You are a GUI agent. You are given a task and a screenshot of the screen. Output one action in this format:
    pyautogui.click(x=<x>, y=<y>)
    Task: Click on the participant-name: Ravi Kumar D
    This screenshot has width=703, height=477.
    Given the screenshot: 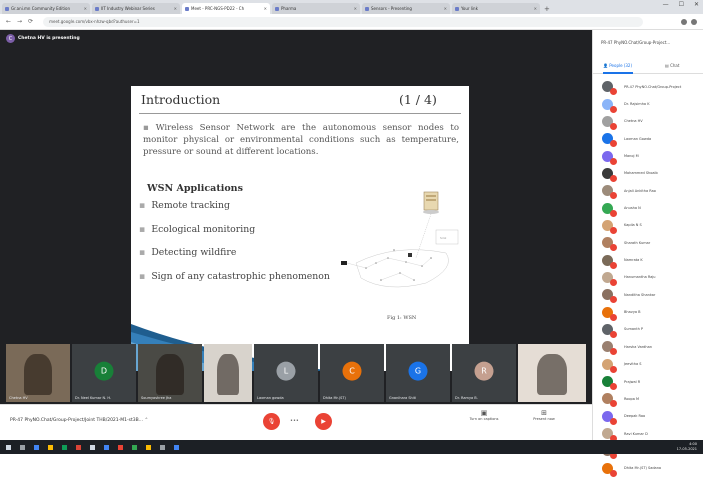 What is the action you would take?
    pyautogui.click(x=636, y=433)
    